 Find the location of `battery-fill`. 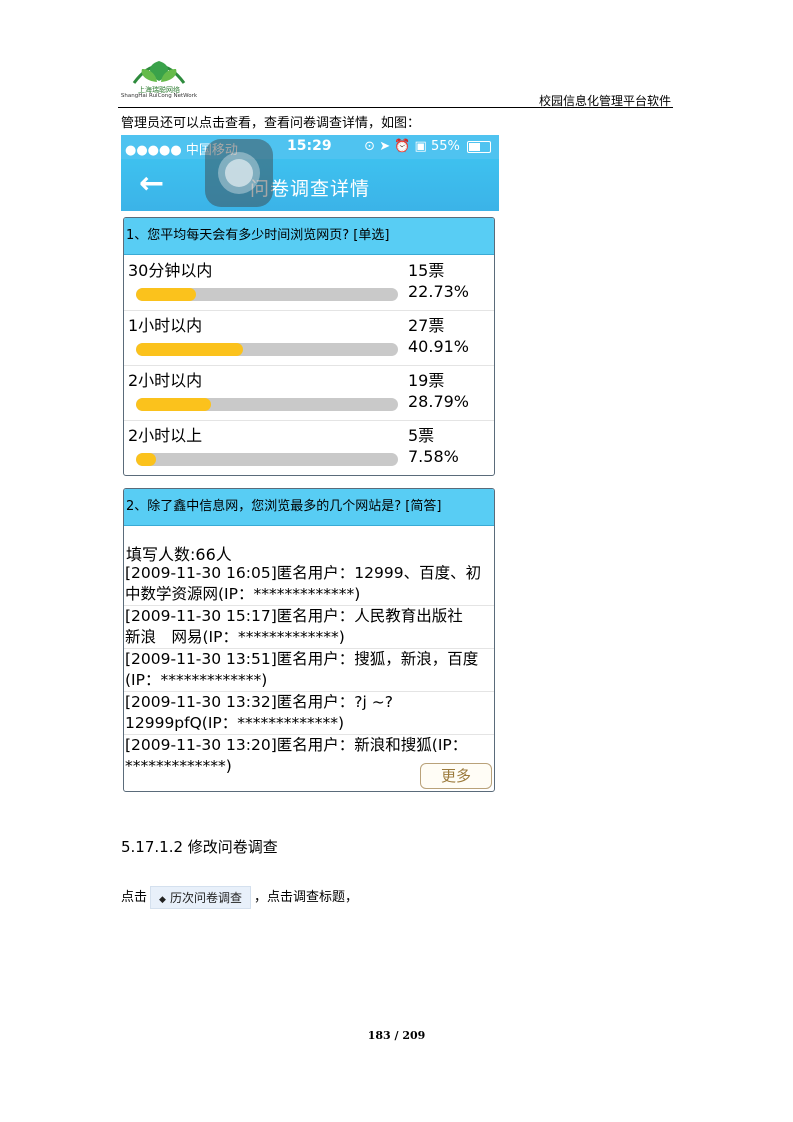

battery-fill is located at coordinates (474, 146).